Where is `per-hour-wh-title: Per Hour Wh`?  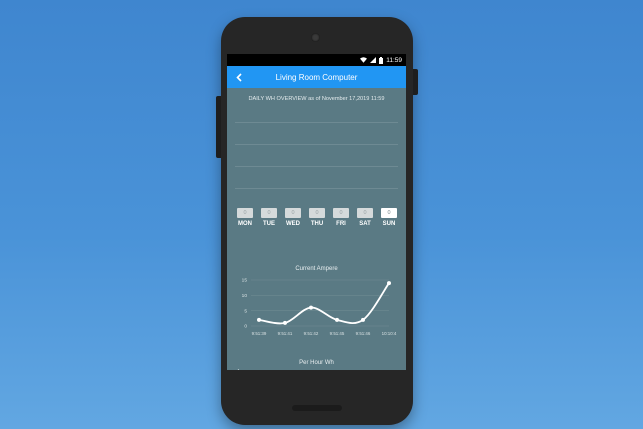 per-hour-wh-title: Per Hour Wh is located at coordinates (316, 363).